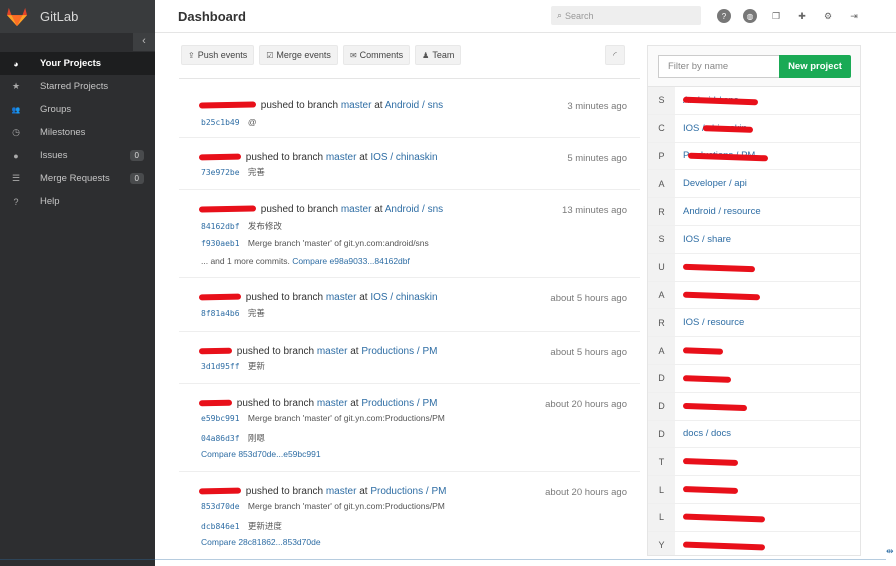 This screenshot has height=566, width=896. I want to click on project-item: A Developer / api, so click(754, 184).